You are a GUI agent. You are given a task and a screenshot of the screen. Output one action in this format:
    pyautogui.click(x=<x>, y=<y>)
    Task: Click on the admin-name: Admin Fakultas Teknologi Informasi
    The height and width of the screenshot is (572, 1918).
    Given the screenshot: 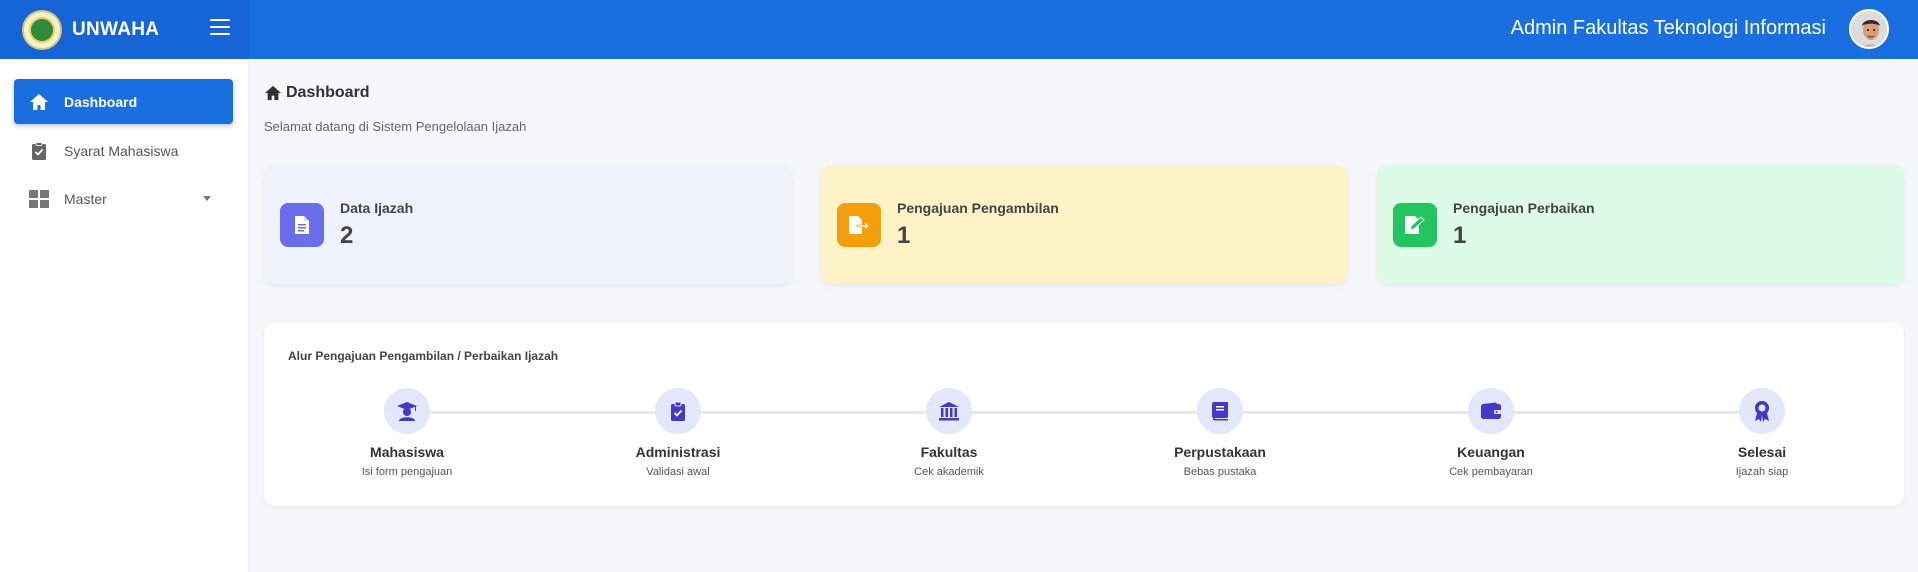 What is the action you would take?
    pyautogui.click(x=1668, y=28)
    